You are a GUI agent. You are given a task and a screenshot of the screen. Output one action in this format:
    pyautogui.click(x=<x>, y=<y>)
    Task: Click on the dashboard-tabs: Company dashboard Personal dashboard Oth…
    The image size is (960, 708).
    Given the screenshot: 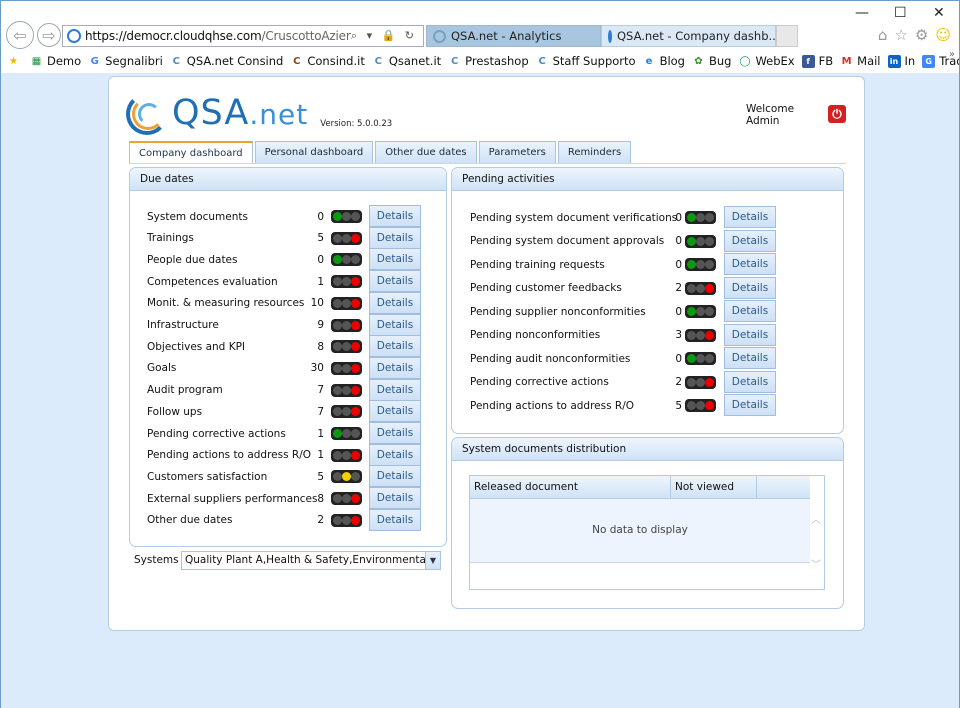 What is the action you would take?
    pyautogui.click(x=381, y=152)
    